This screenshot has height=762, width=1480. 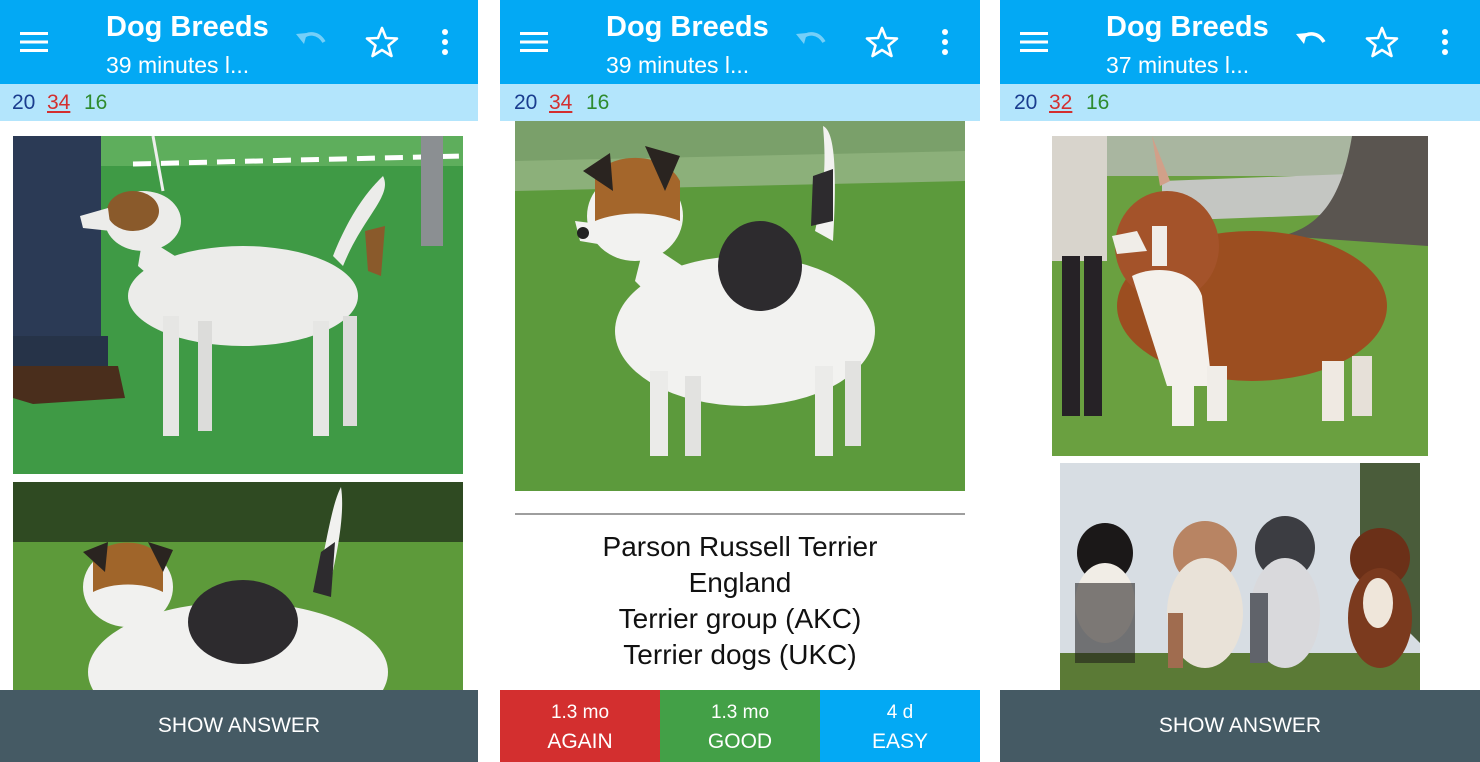 What do you see at coordinates (1061, 102) in the screenshot?
I see `learning-count: 32` at bounding box center [1061, 102].